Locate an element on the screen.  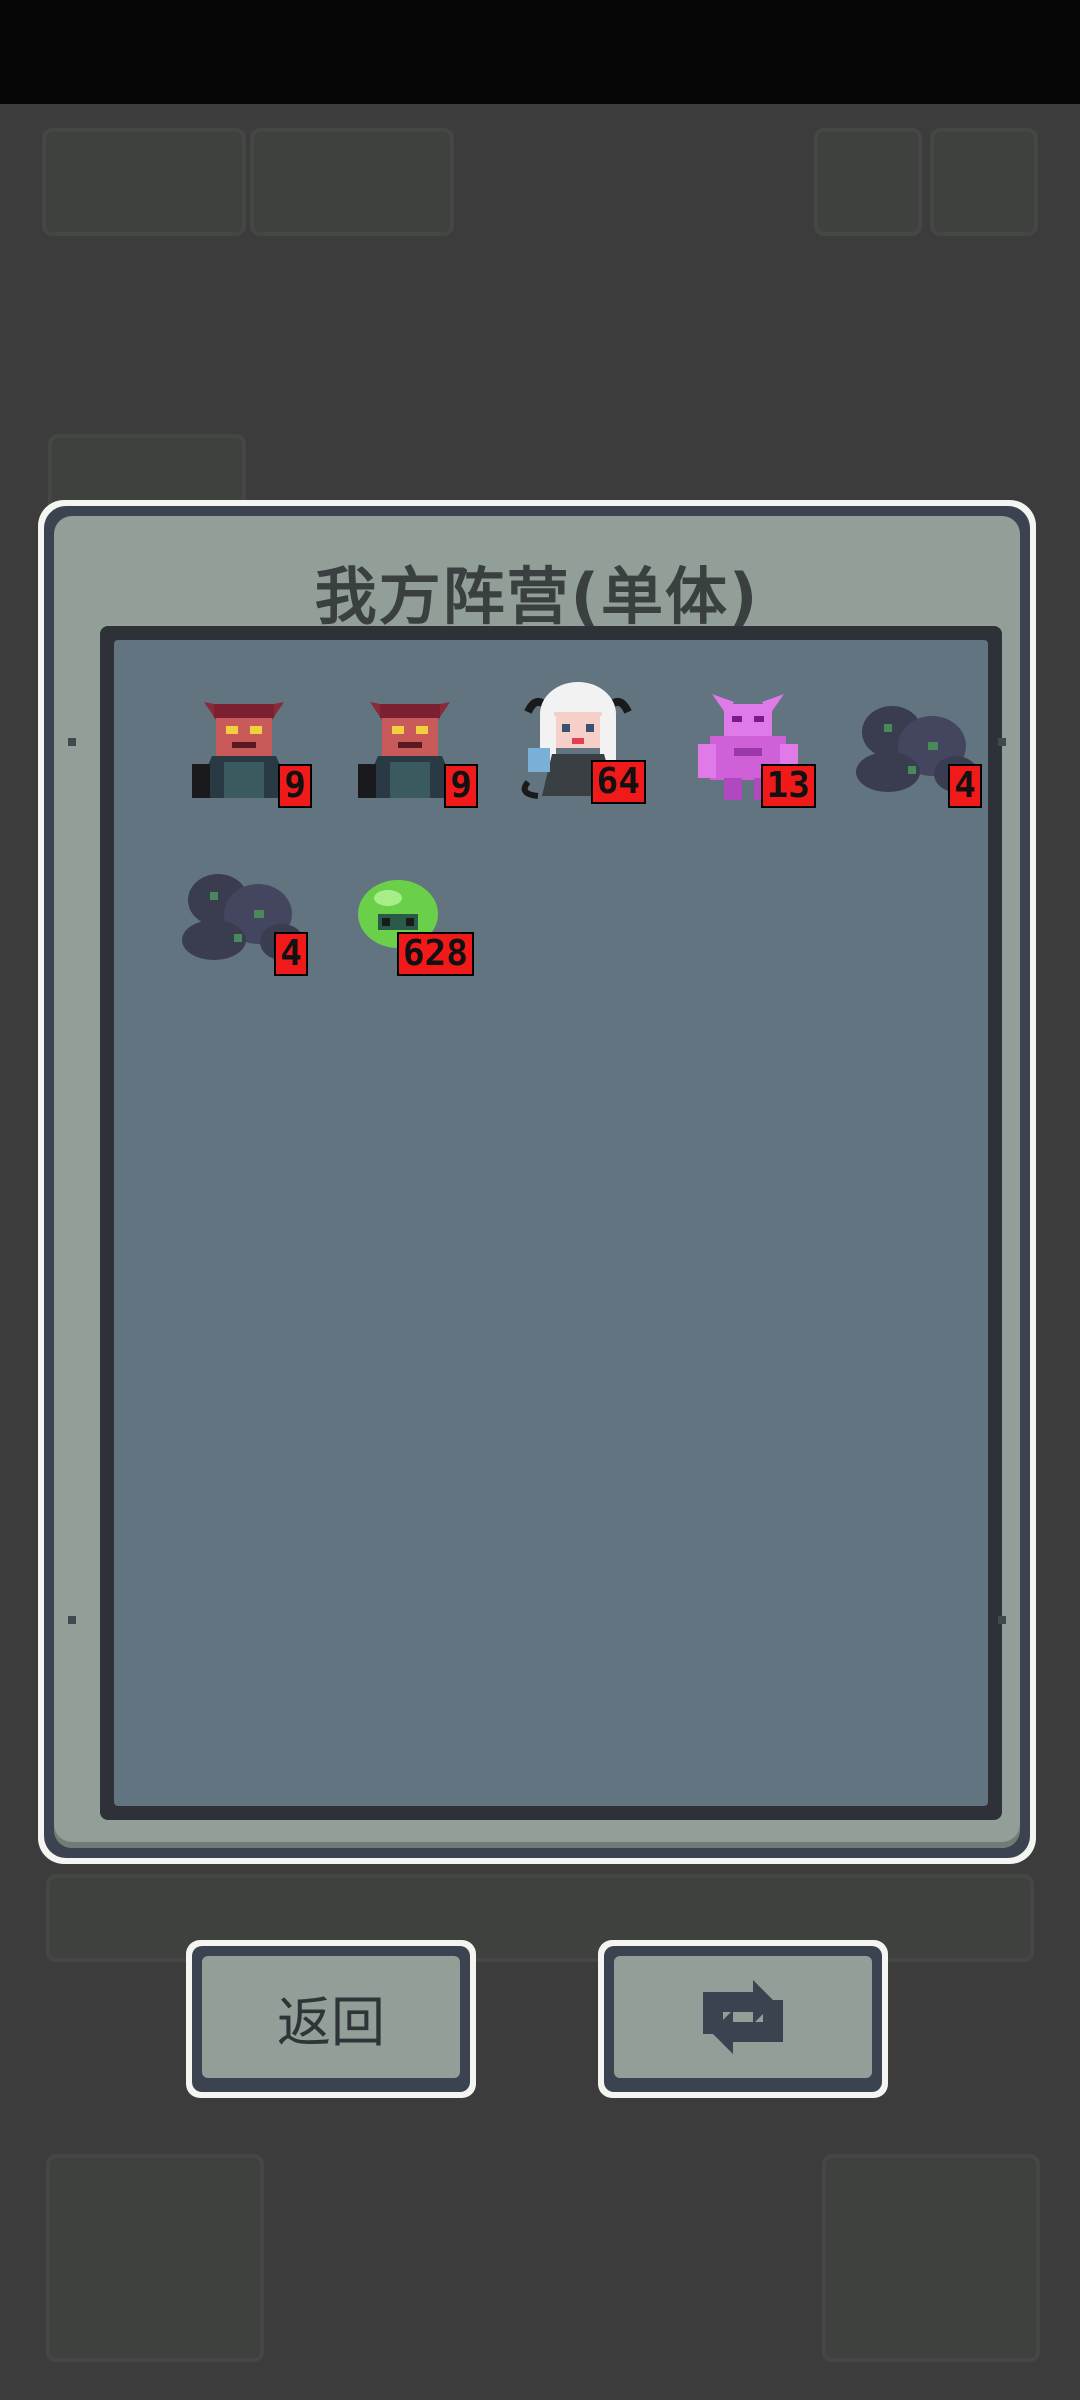
status-bar is located at coordinates (540, 52).